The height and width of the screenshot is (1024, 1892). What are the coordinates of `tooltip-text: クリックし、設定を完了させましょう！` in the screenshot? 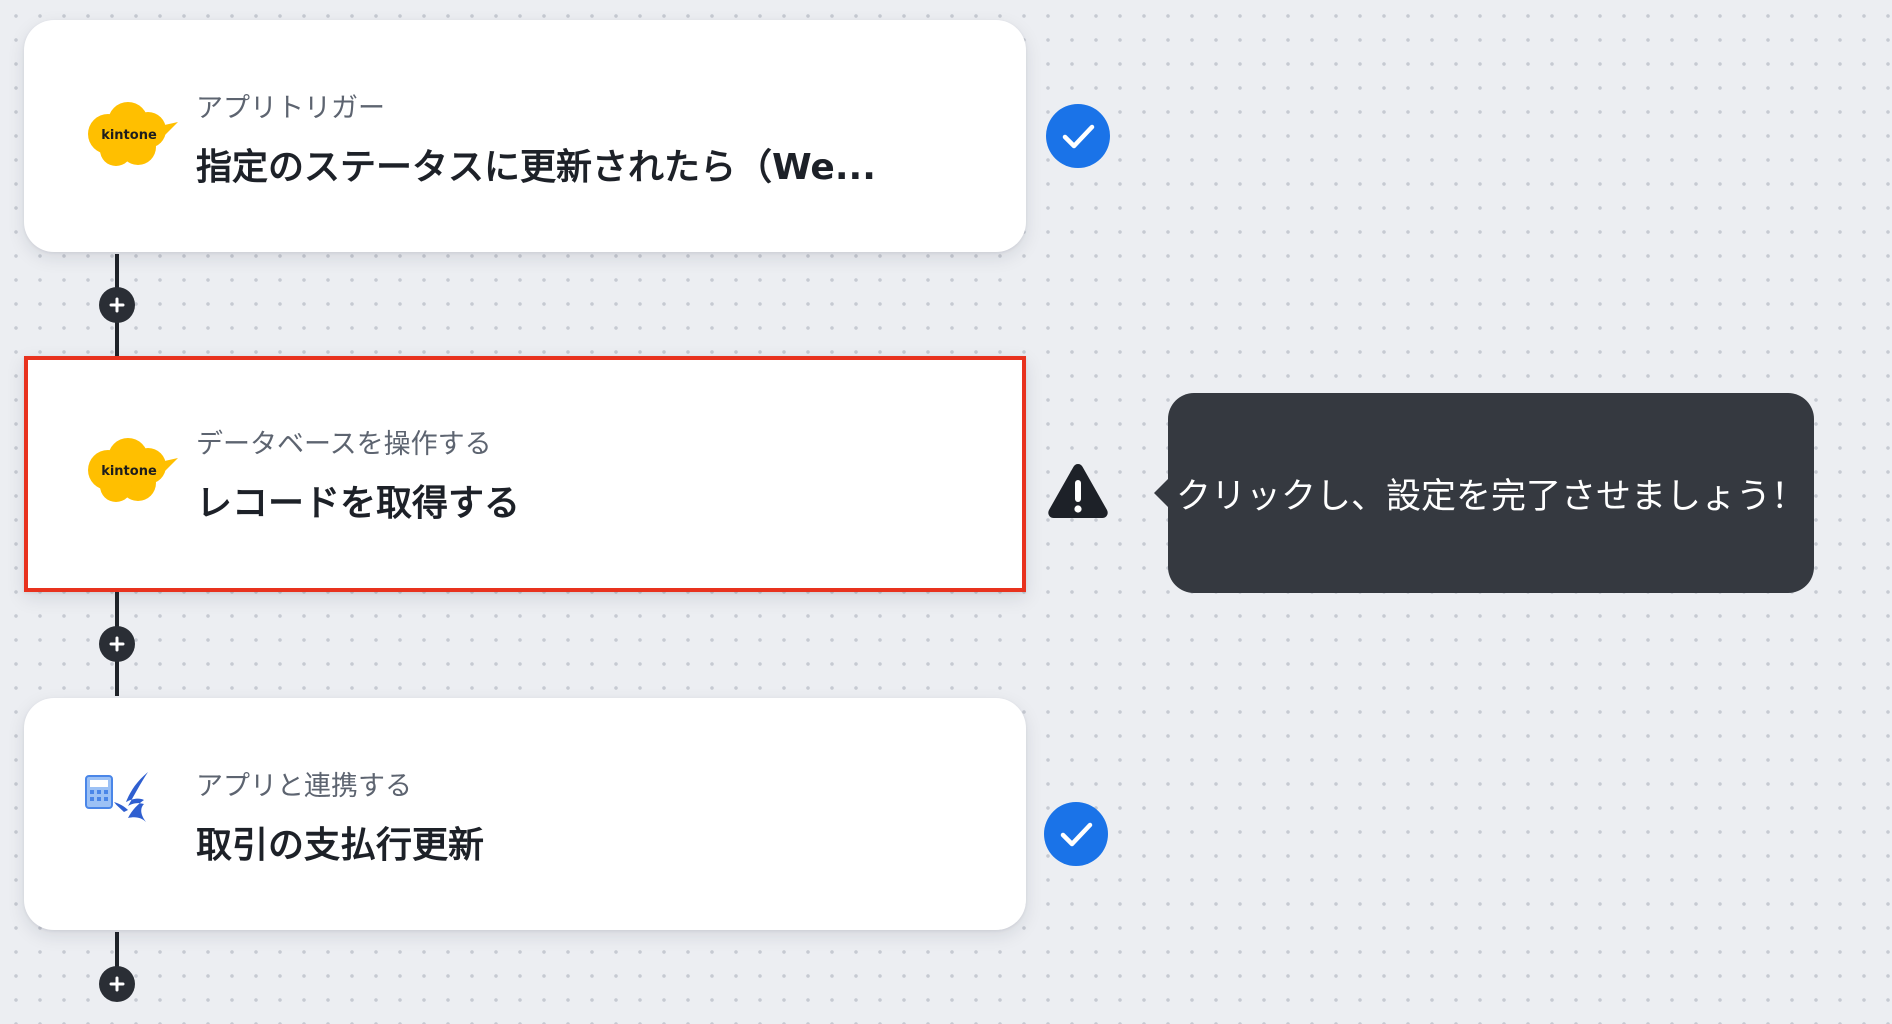 It's located at (1490, 496).